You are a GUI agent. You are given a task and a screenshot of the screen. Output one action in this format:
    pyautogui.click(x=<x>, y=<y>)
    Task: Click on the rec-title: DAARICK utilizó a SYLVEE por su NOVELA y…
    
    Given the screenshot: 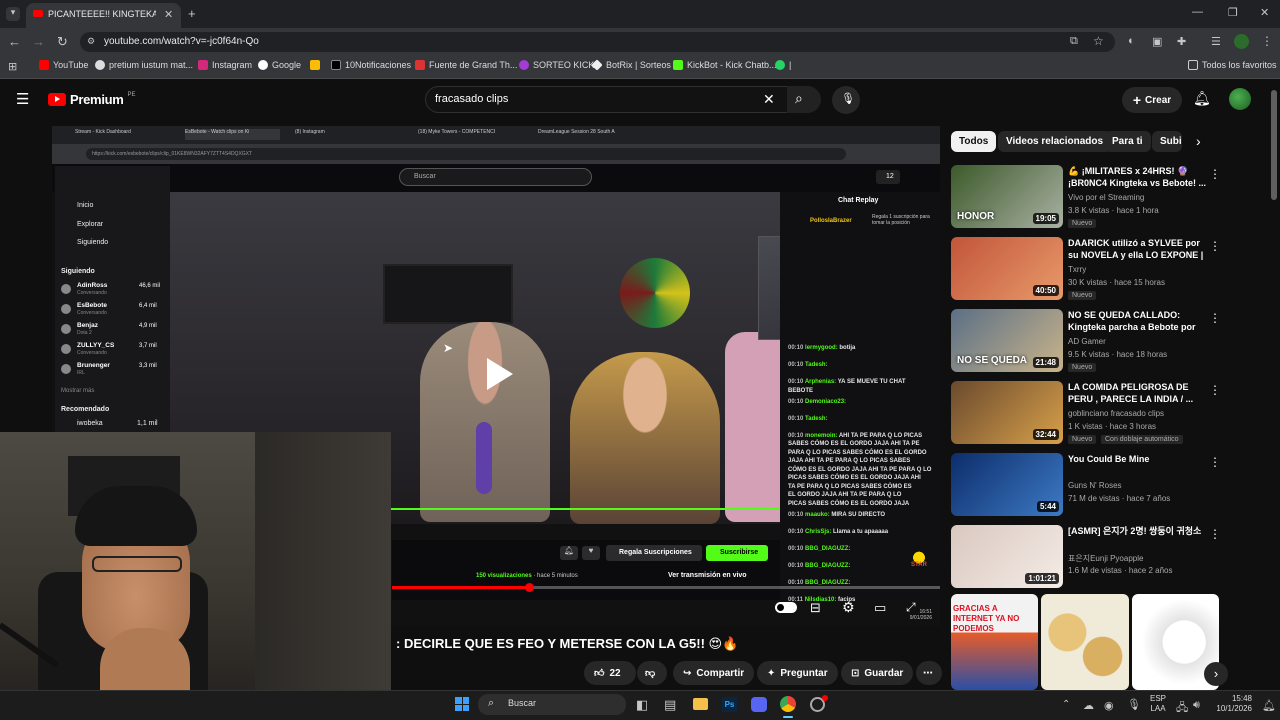 What is the action you would take?
    pyautogui.click(x=1138, y=249)
    